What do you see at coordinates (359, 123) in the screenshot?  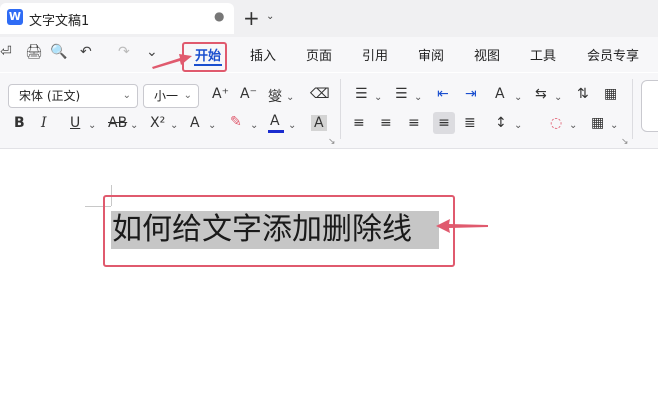 I see `align-left-icon: ≡` at bounding box center [359, 123].